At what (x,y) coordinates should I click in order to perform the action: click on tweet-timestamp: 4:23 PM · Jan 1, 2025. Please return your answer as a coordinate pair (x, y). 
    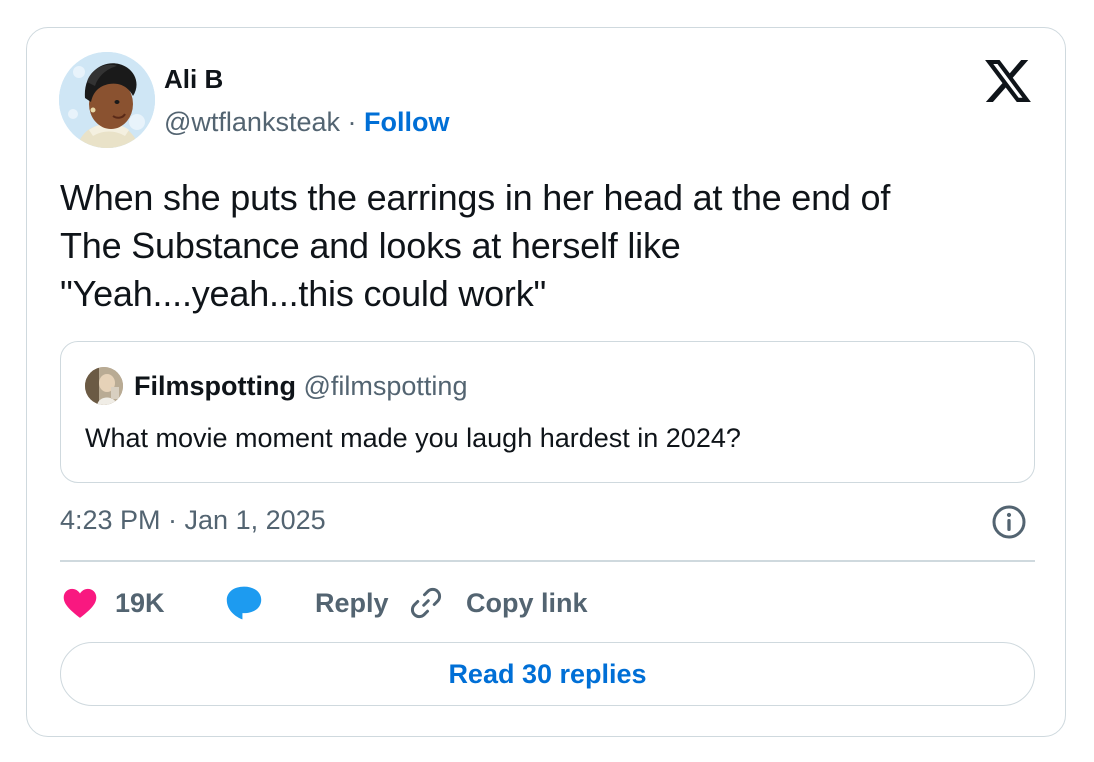
    Looking at the image, I should click on (193, 520).